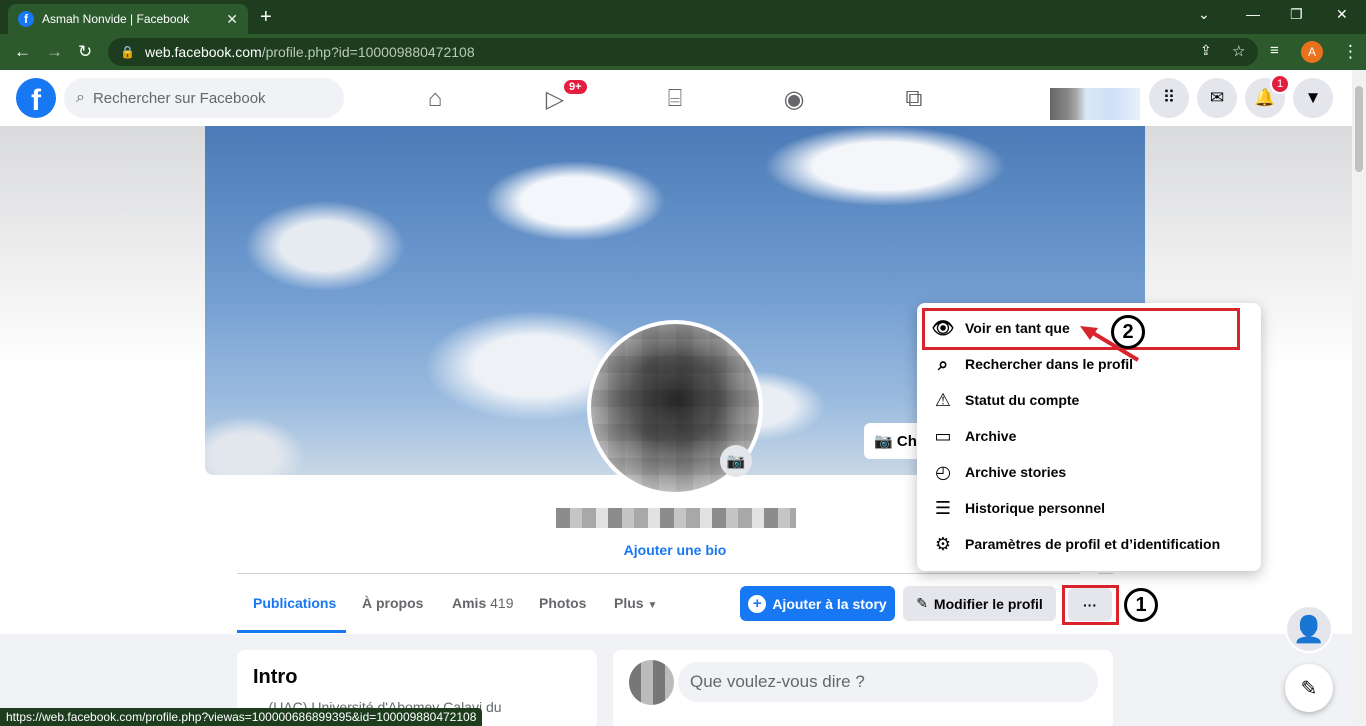 Image resolution: width=1366 pixels, height=726 pixels. What do you see at coordinates (1022, 400) in the screenshot?
I see `menu-item-label: Statut du compte` at bounding box center [1022, 400].